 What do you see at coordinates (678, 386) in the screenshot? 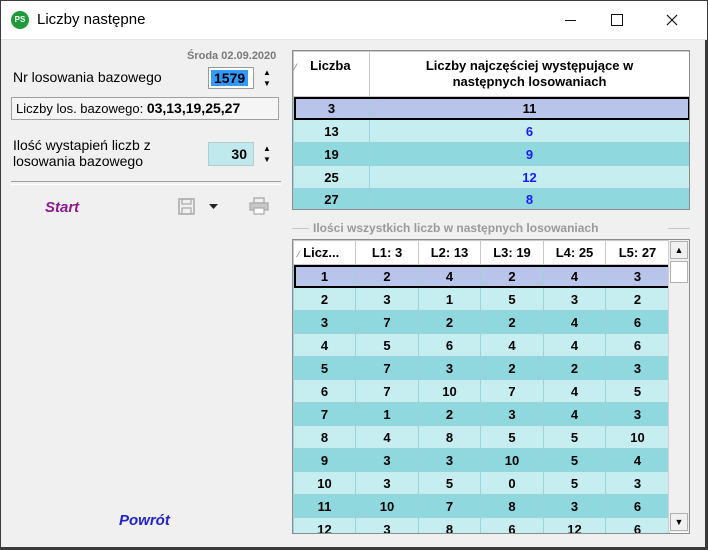
I see `vertical-scrollbar: ▲ ▼` at bounding box center [678, 386].